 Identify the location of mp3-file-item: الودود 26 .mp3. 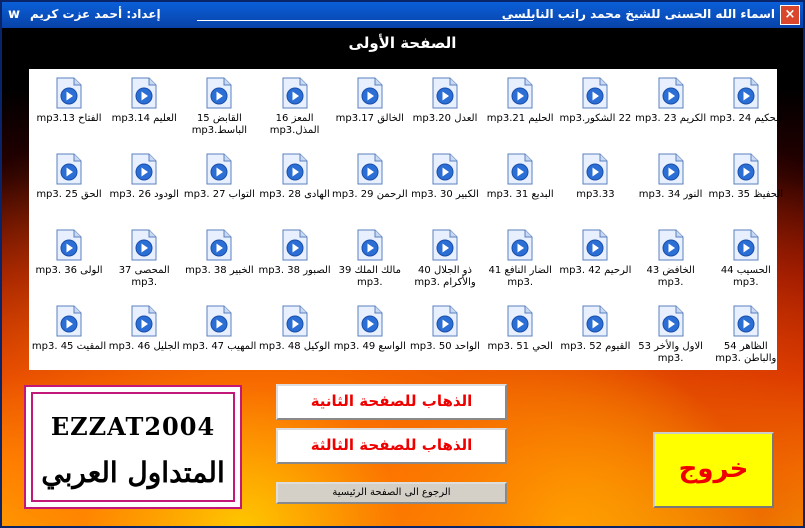
(144, 183).